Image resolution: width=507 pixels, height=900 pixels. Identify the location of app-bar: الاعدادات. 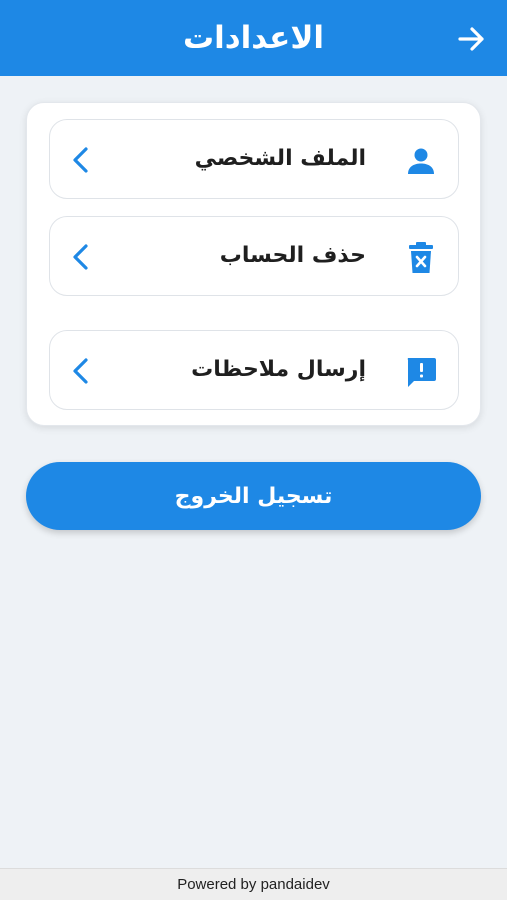
(253, 38).